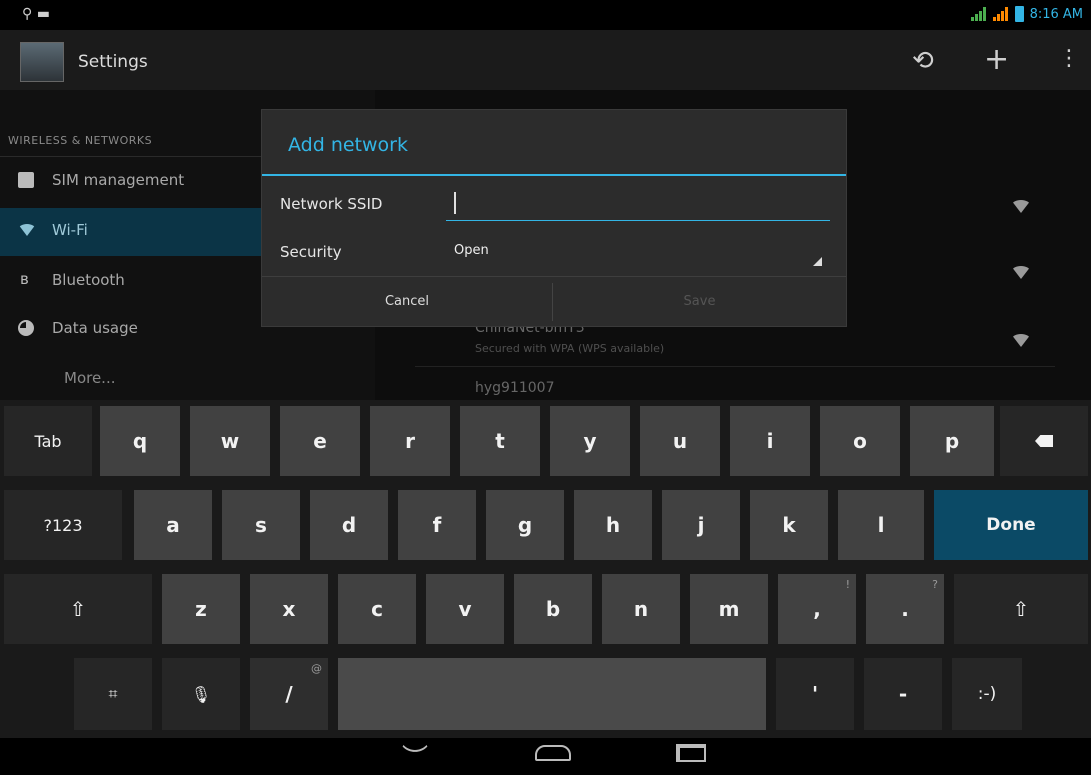 This screenshot has width=1091, height=775. I want to click on key-z: z, so click(201, 609).